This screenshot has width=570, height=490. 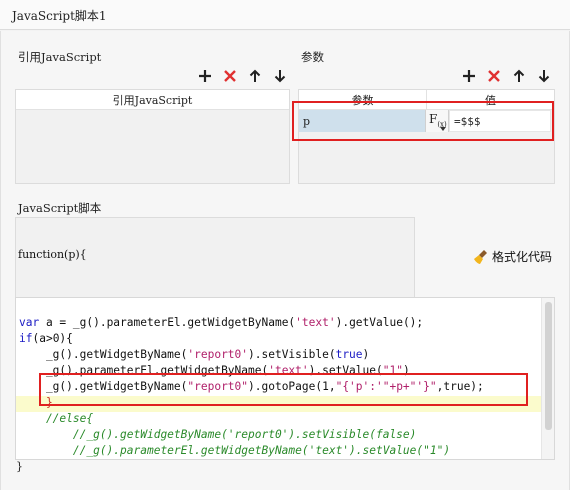 What do you see at coordinates (292, 386) in the screenshot?
I see `code-l5-b: ).gotoPage(1,` at bounding box center [292, 386].